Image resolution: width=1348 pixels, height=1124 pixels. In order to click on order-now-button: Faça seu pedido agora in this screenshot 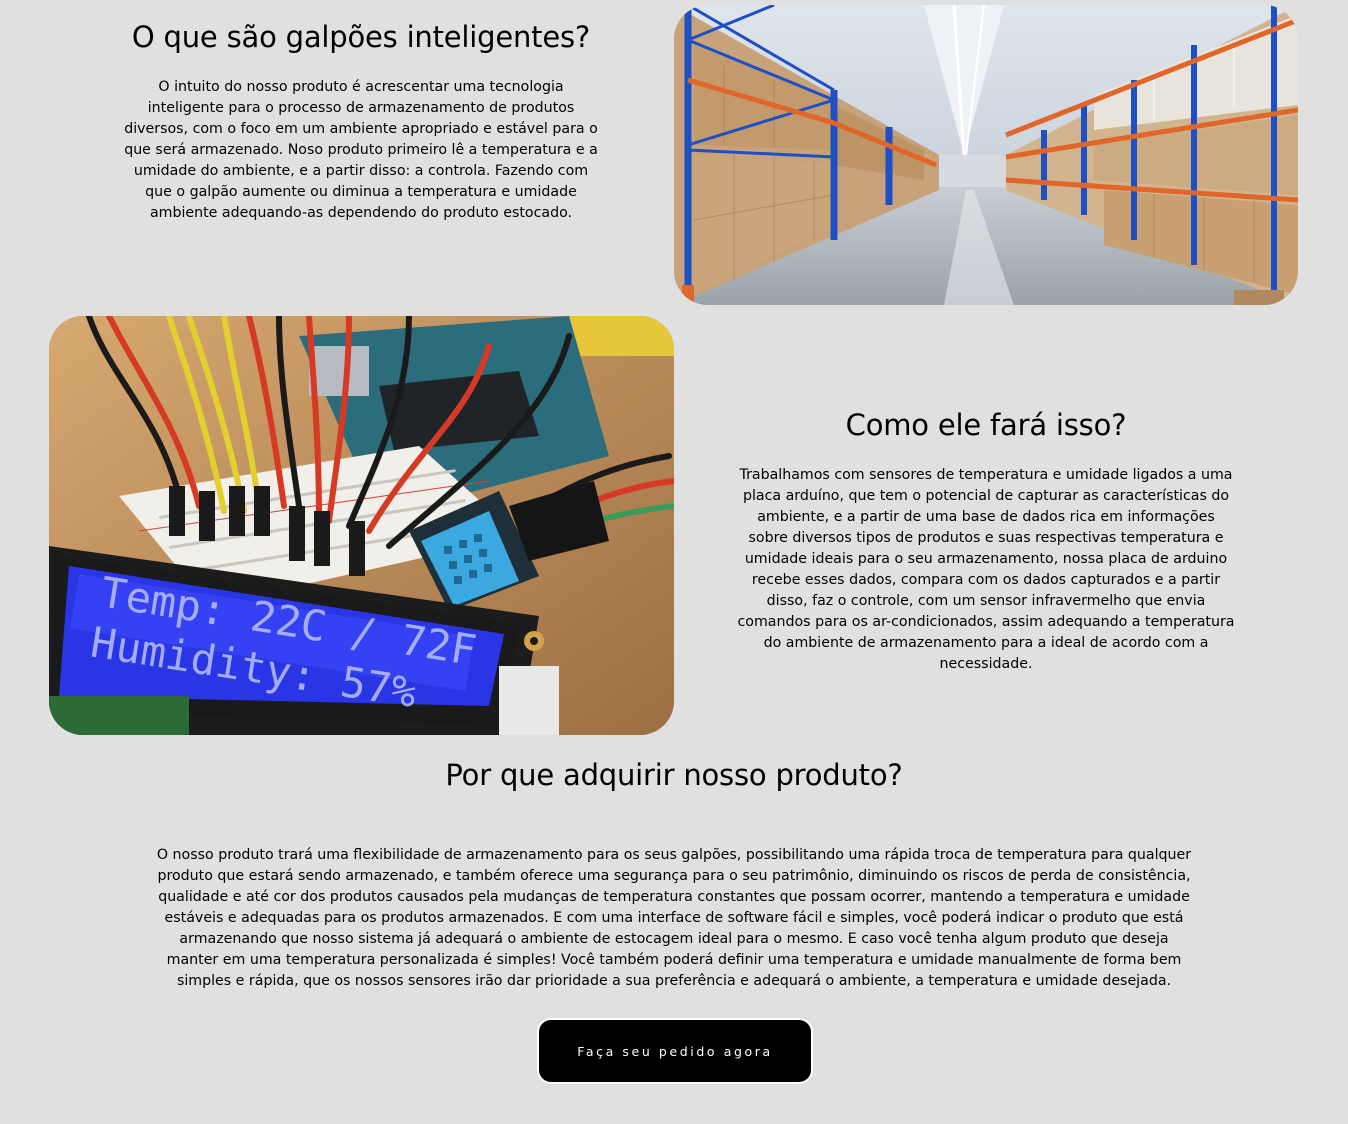, I will do `click(675, 1051)`.